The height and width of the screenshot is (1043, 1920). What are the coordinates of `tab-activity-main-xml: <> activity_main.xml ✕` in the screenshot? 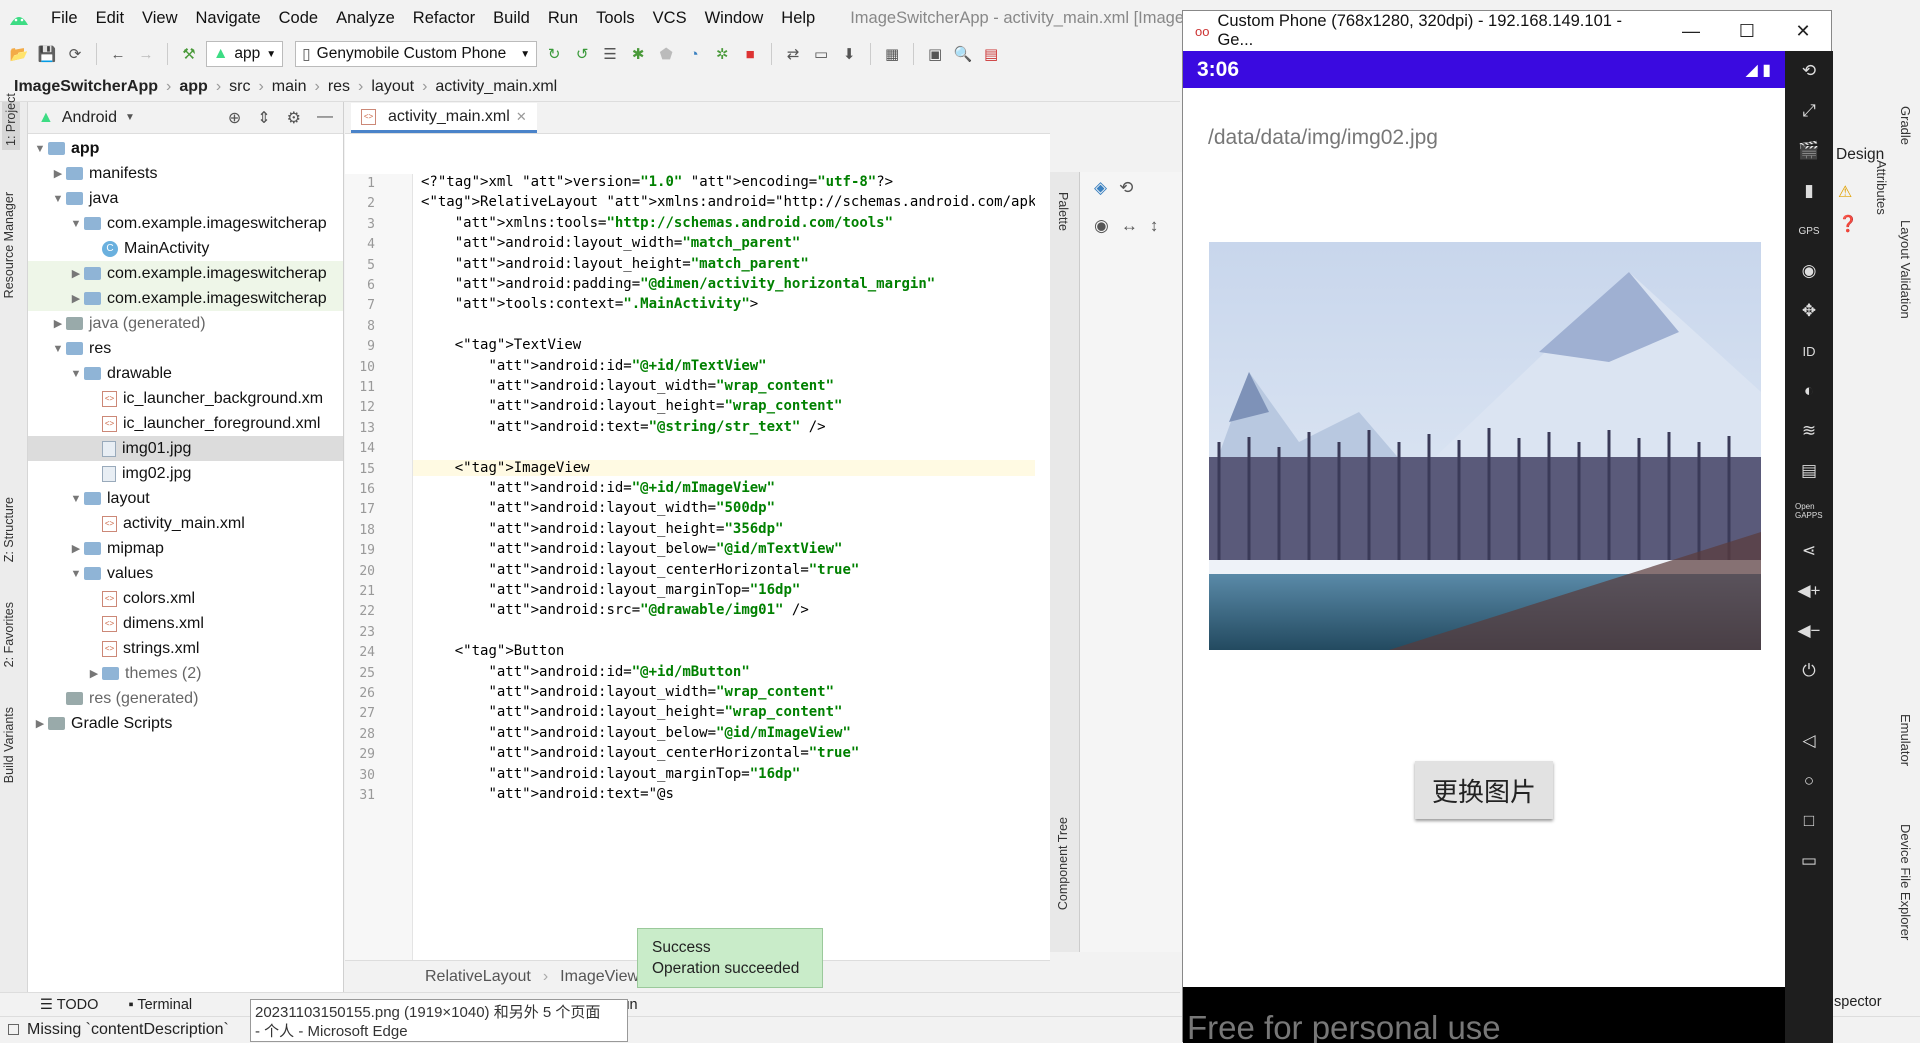 It's located at (444, 118).